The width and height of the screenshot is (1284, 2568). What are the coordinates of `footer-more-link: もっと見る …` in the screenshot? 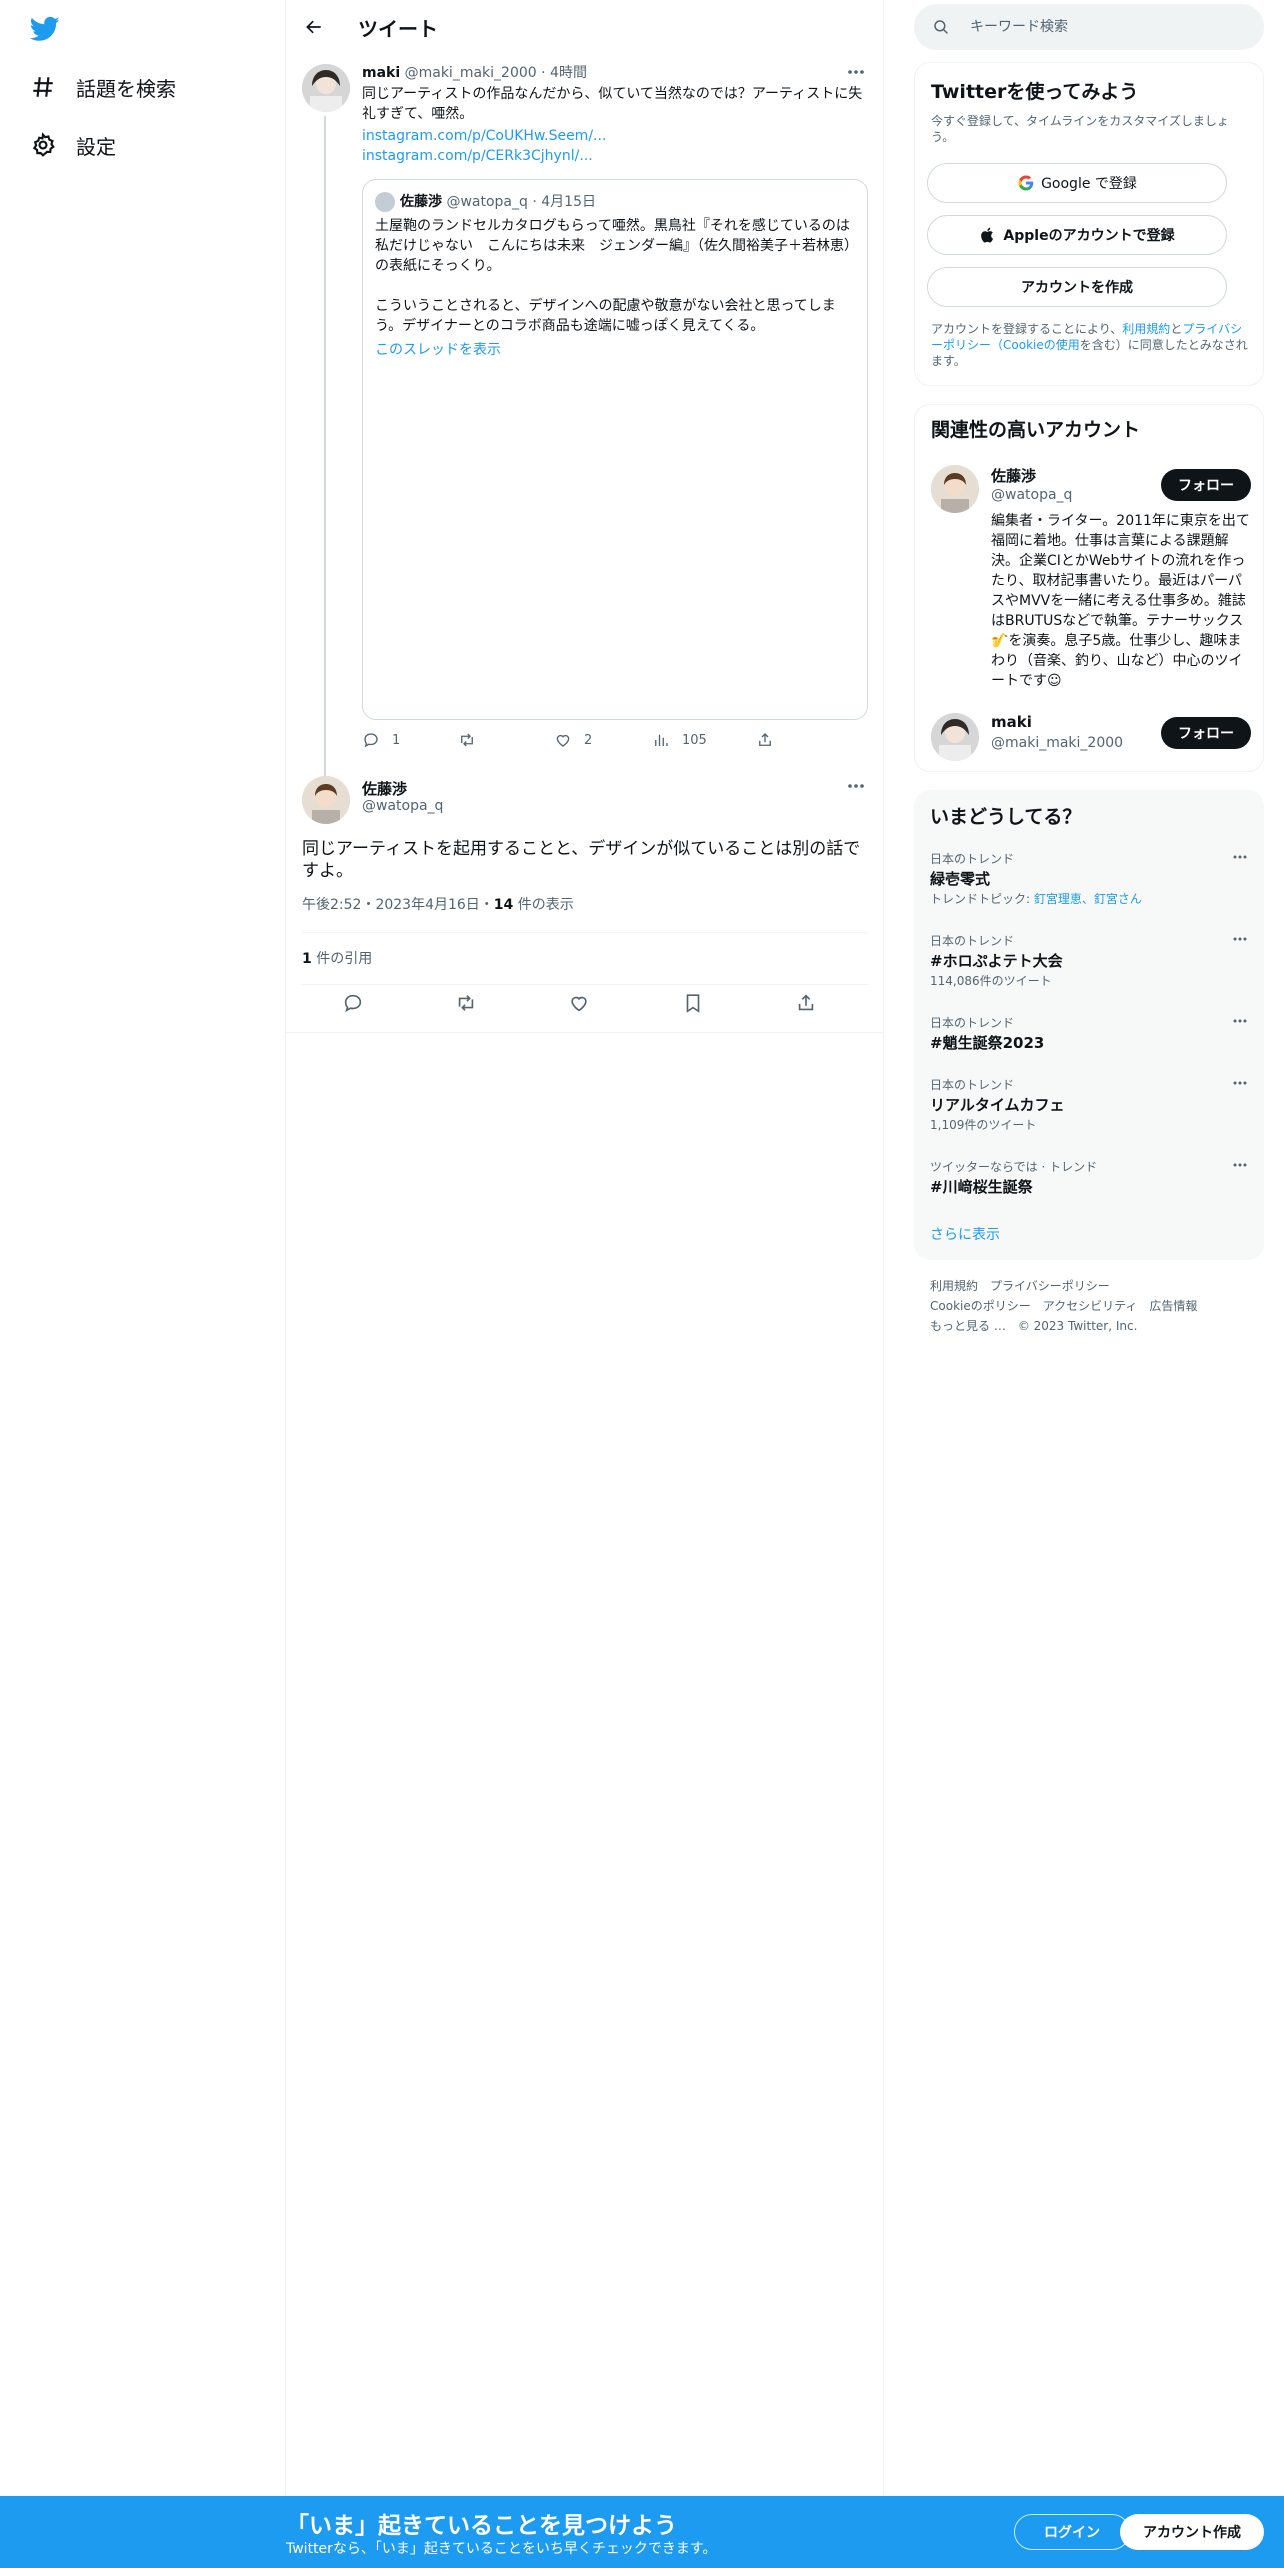 It's located at (968, 1326).